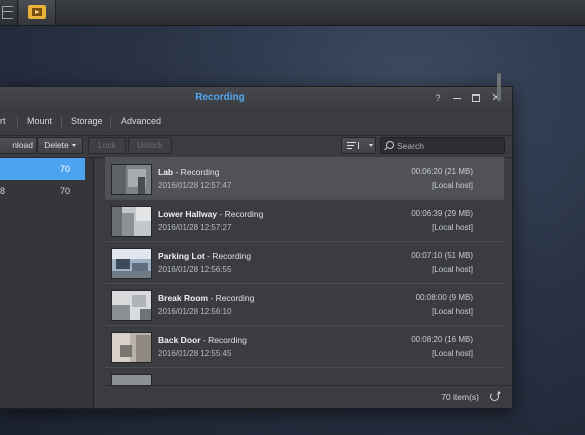 Image resolution: width=585 pixels, height=435 pixels. Describe the element at coordinates (390, 145) in the screenshot. I see `search-icon` at that location.